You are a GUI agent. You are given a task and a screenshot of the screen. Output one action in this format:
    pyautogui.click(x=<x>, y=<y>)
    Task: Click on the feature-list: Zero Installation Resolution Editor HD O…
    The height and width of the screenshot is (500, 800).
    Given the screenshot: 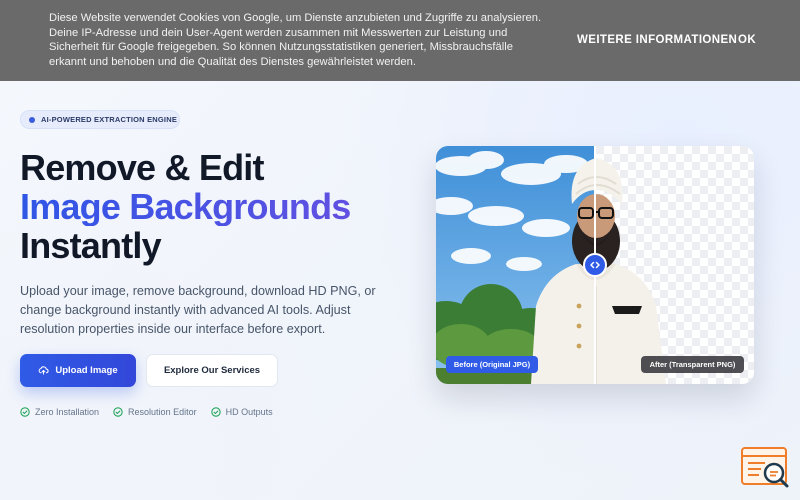 What is the action you would take?
    pyautogui.click(x=146, y=412)
    